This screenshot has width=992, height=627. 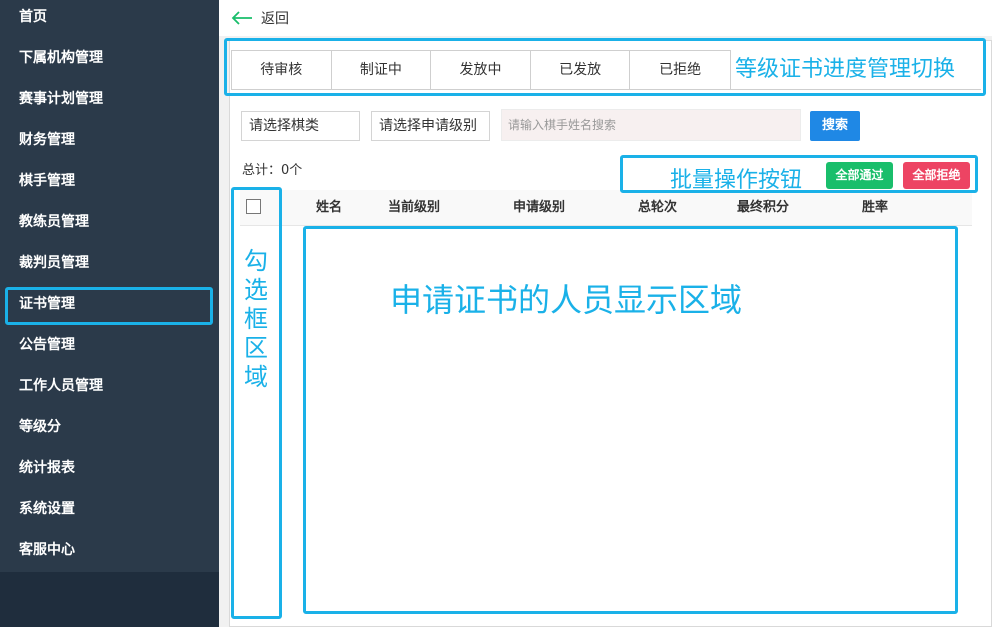 What do you see at coordinates (109, 99) in the screenshot?
I see `sidebar-item-event-plans: 赛事计划管理` at bounding box center [109, 99].